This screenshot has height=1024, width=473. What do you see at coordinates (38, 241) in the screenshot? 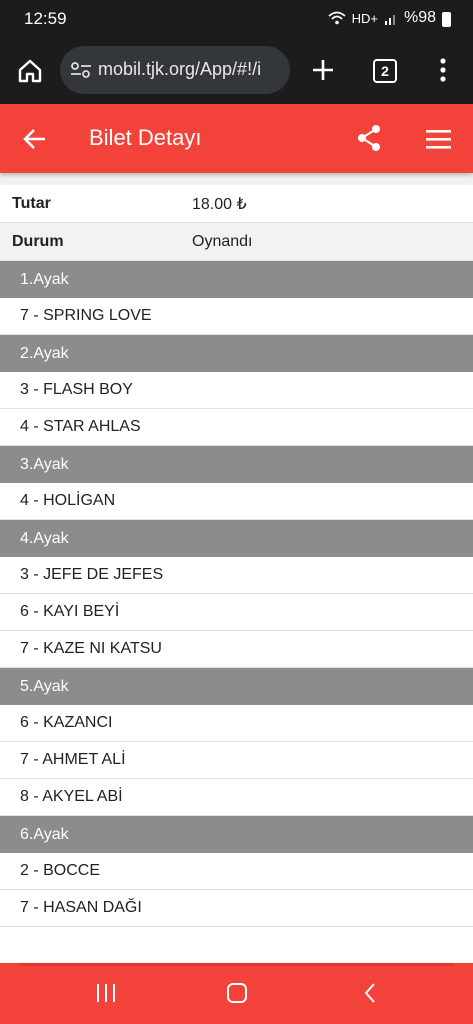
I see `row-key: Durum` at bounding box center [38, 241].